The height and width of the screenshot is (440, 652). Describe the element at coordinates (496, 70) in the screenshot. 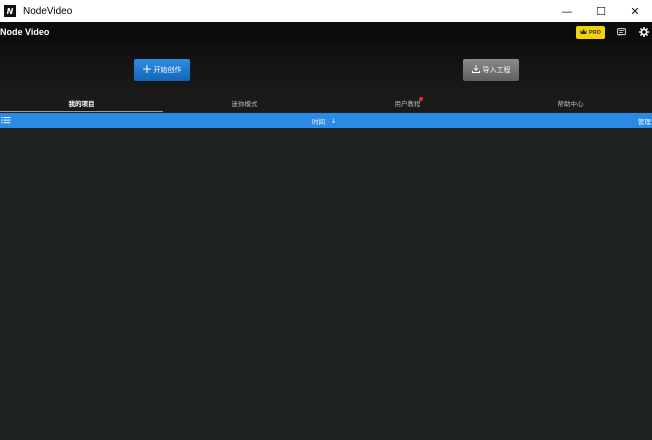

I see `import-project-label: 导入工程` at that location.